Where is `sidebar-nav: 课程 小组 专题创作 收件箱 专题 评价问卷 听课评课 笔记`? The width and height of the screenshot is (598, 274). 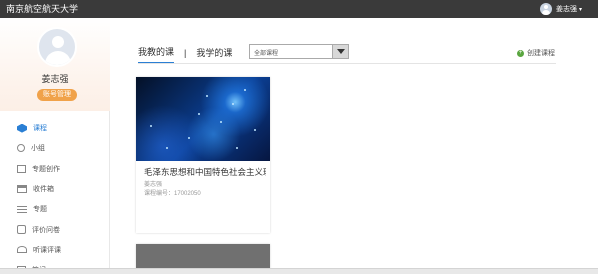
sidebar-nav: 课程 小组 专题创作 收件箱 专题 评价问卷 听课评课 笔记 is located at coordinates (55, 196).